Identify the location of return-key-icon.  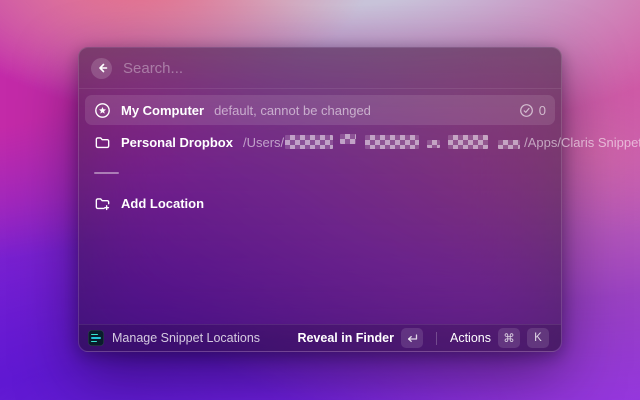
(412, 338).